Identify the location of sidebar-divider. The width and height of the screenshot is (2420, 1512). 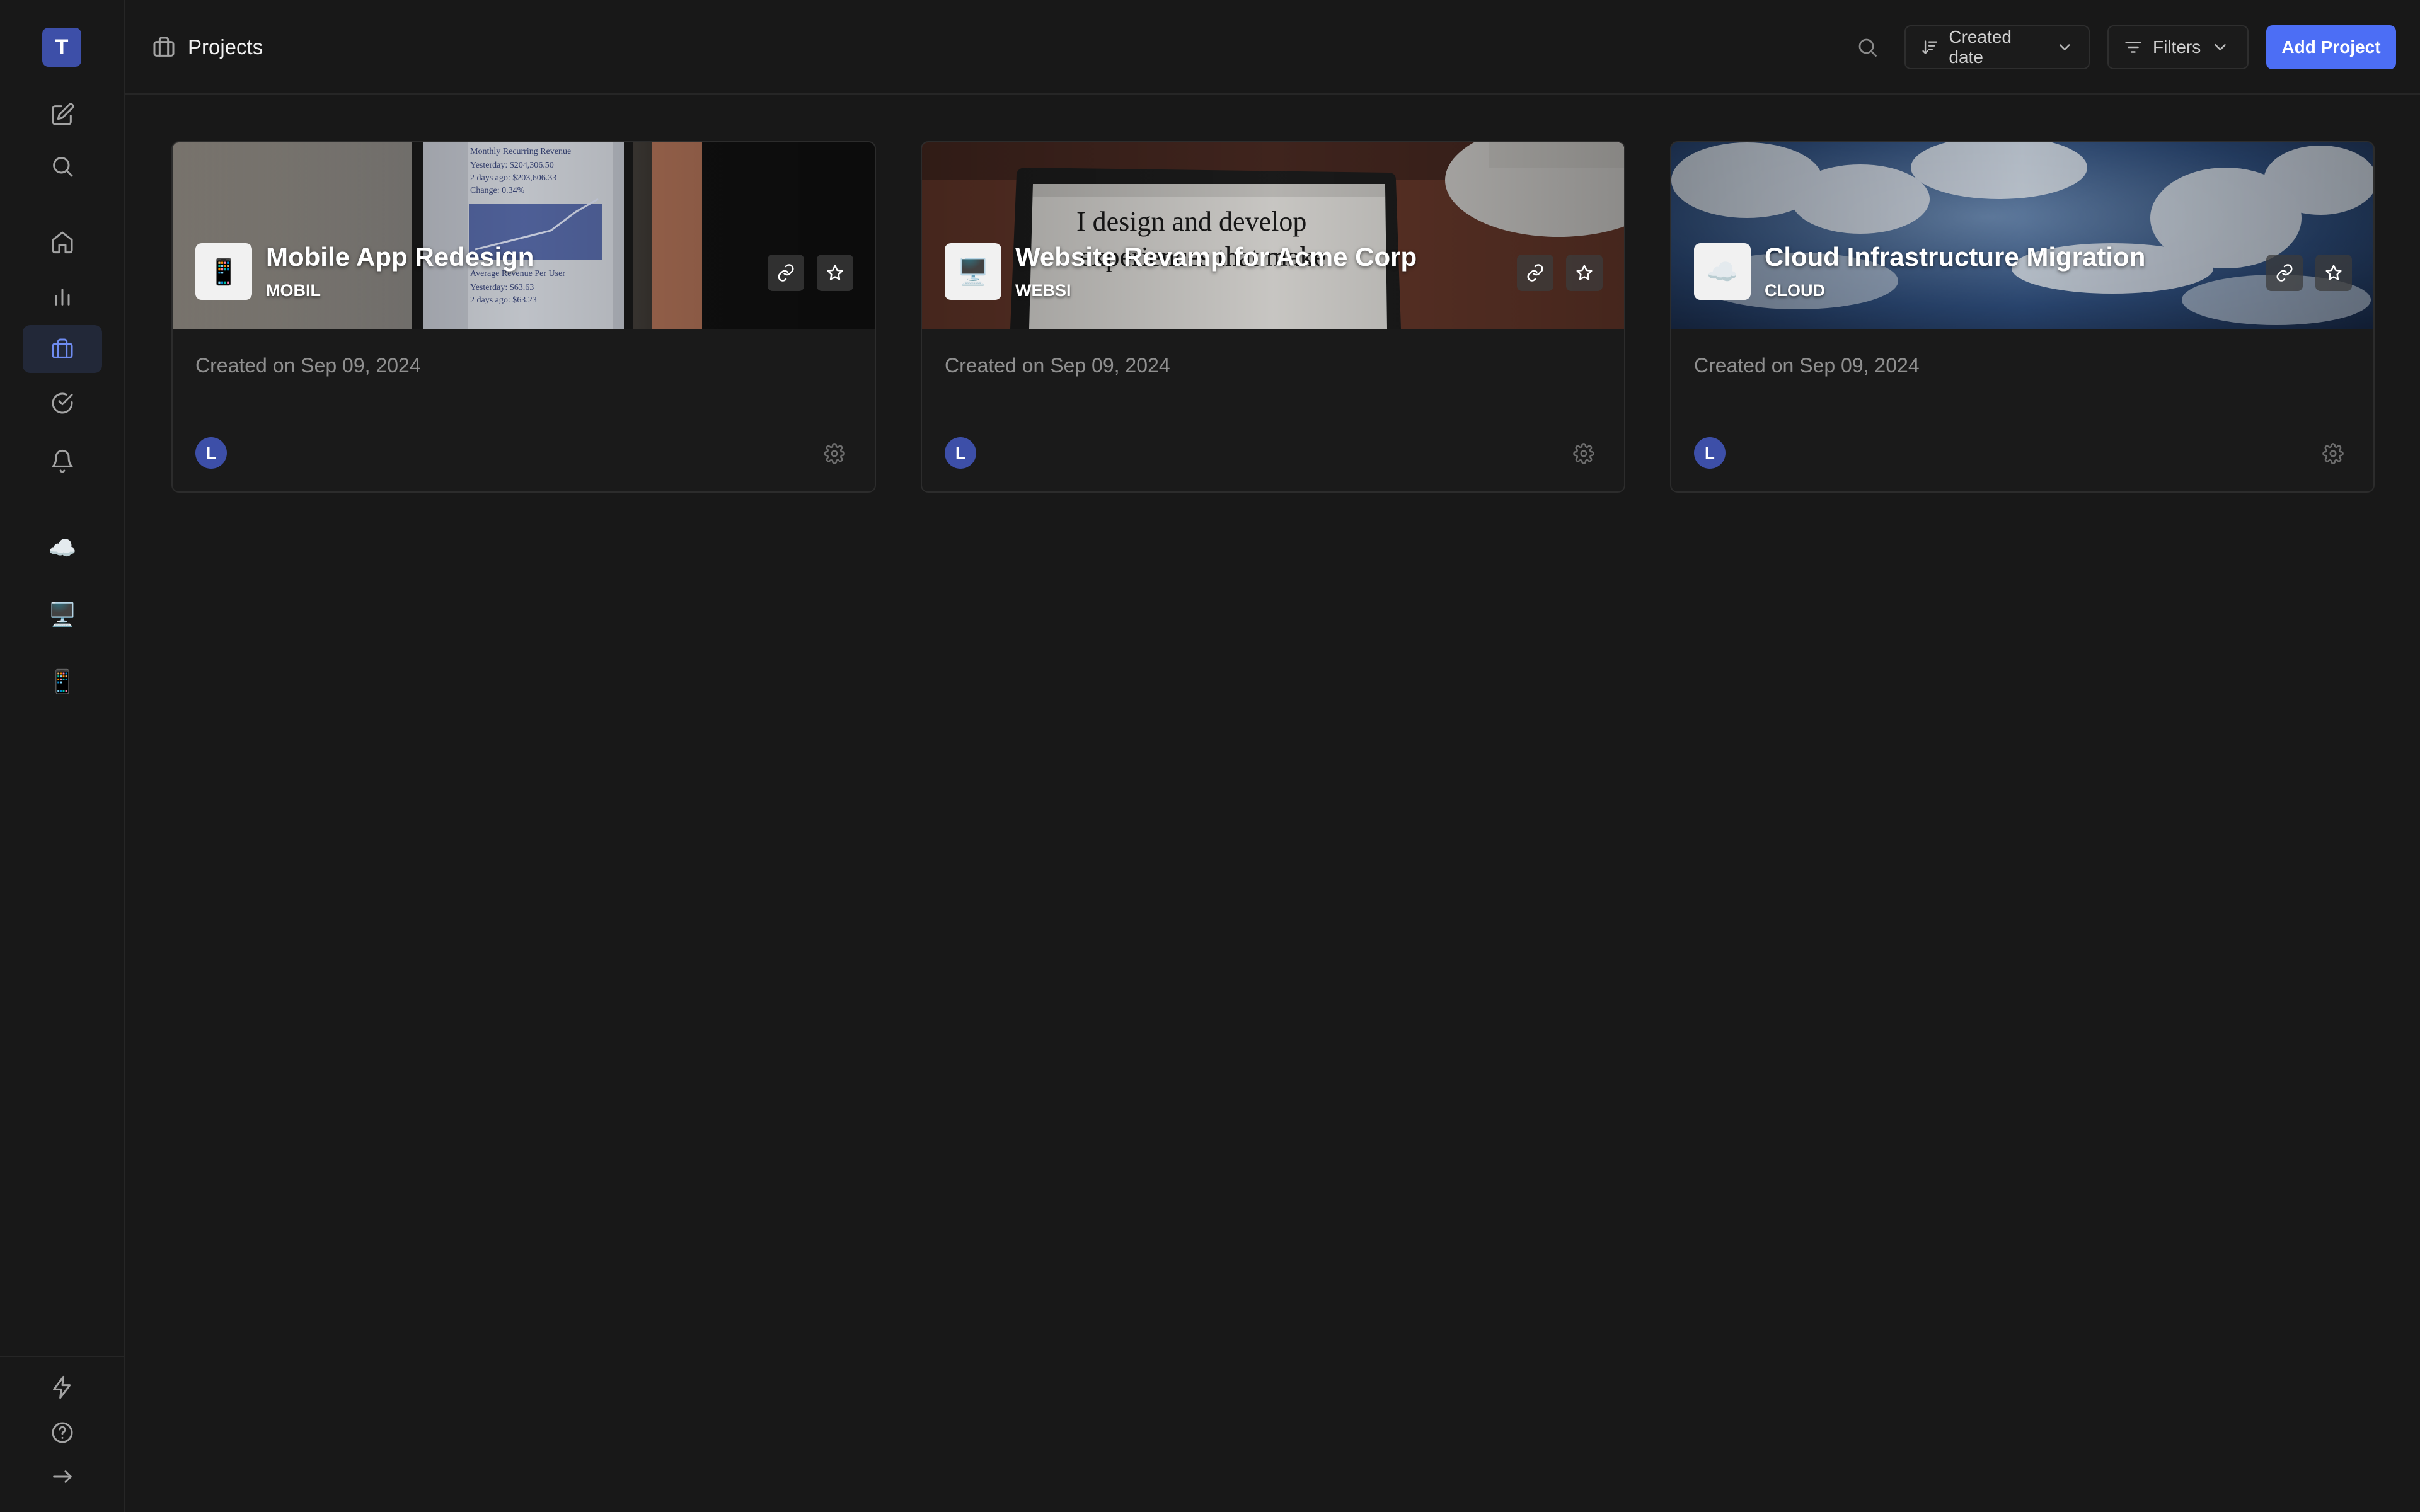
(63, 1356).